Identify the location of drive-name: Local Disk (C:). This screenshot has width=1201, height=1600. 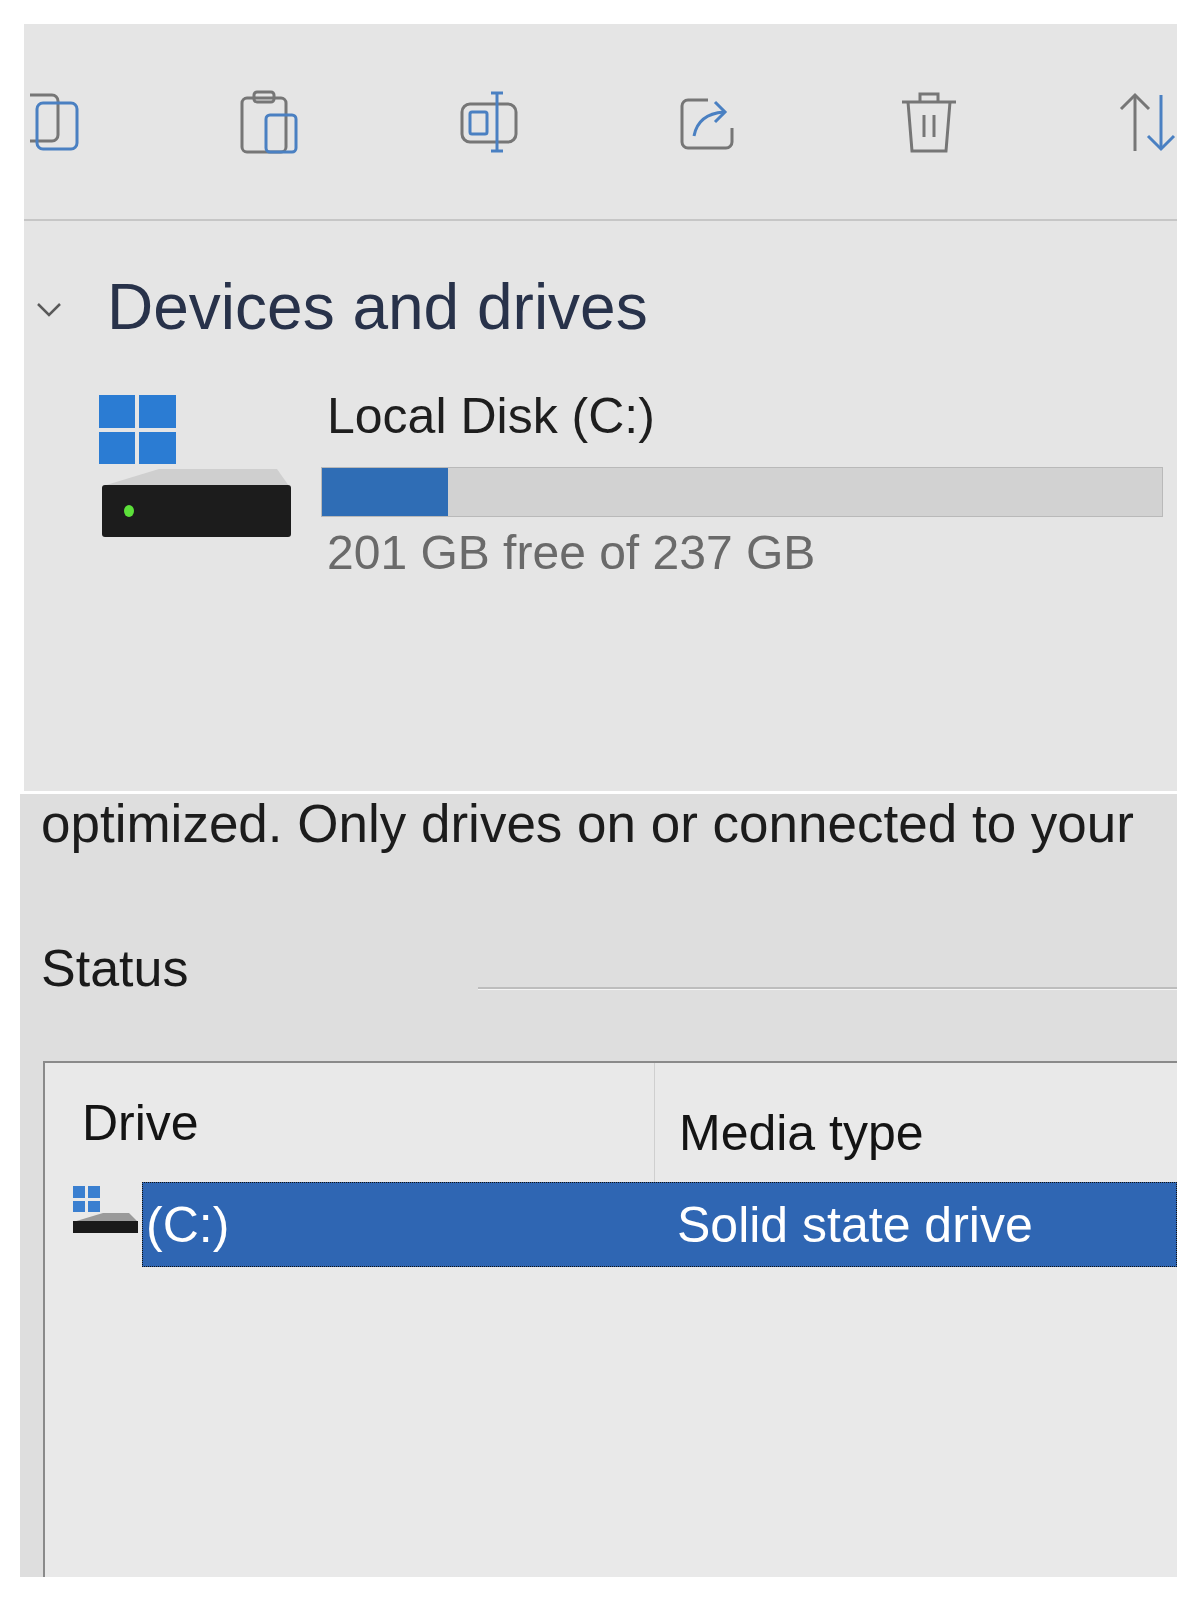
(491, 416).